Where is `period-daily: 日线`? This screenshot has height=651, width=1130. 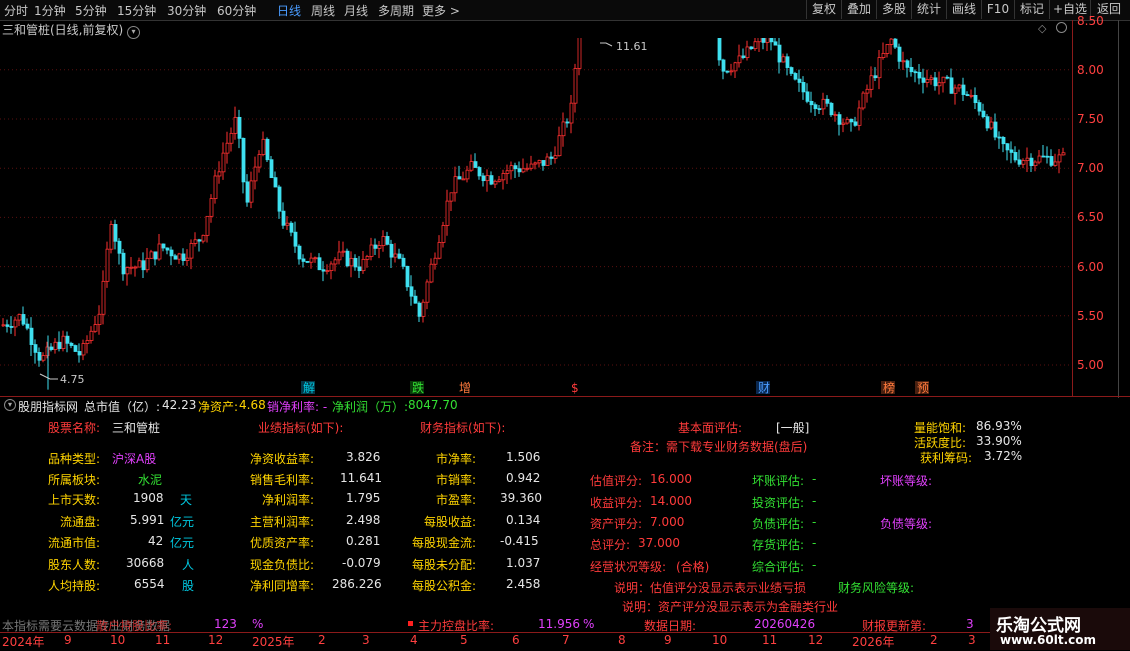 period-daily: 日线 is located at coordinates (289, 10).